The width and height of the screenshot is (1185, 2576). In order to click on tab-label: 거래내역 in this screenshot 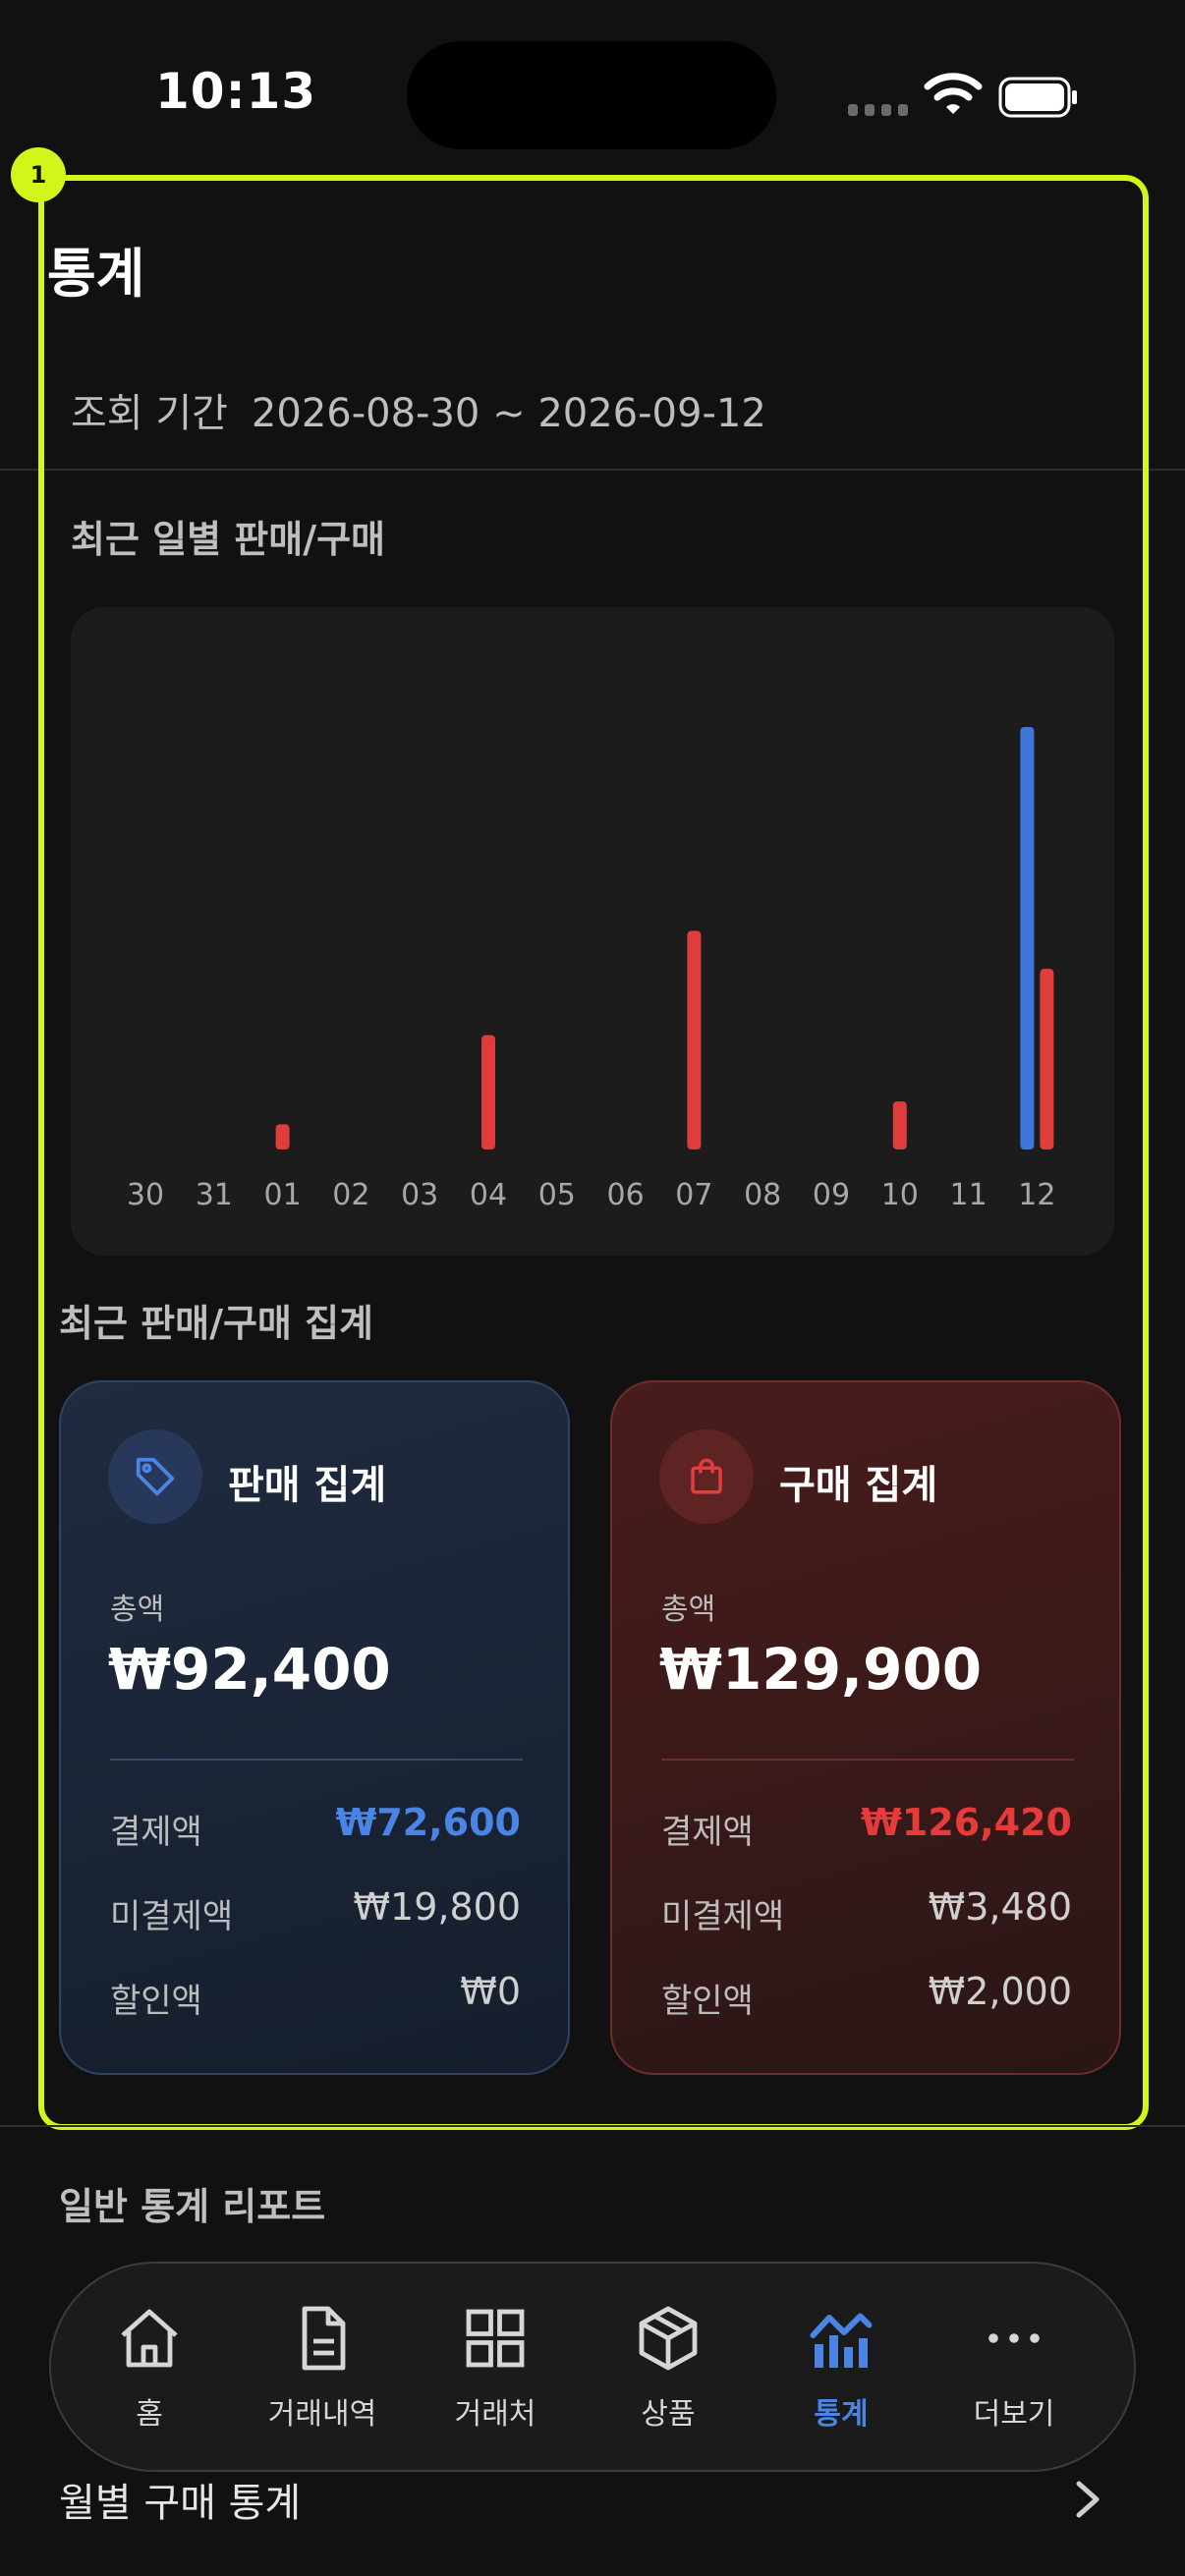, I will do `click(322, 2414)`.